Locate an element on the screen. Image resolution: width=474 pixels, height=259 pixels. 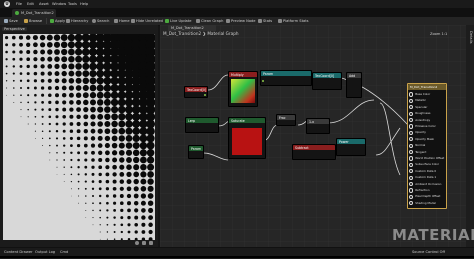
texcoord-node-b: TexCoord[0] is located at coordinates (327, 81).